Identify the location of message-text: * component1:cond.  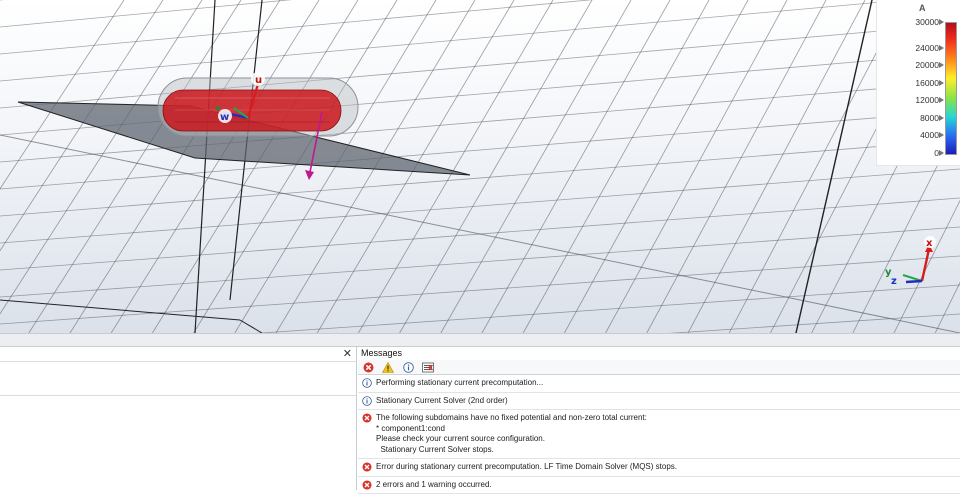
(666, 429).